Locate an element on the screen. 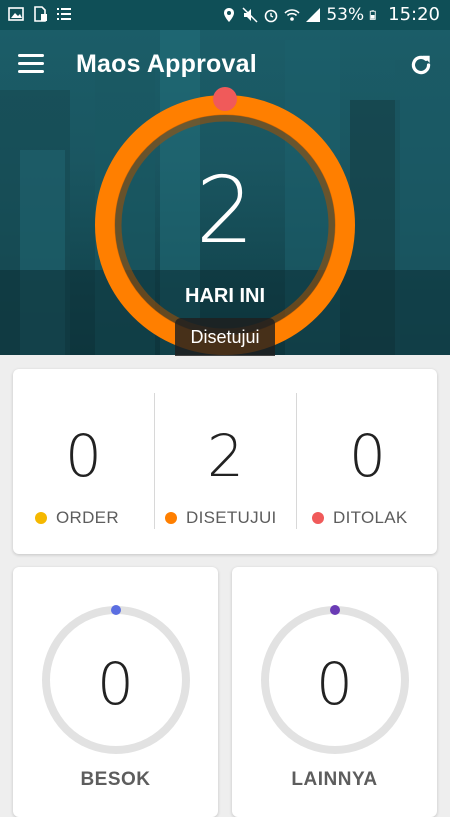 The width and height of the screenshot is (450, 817). signal-icon is located at coordinates (313, 14).